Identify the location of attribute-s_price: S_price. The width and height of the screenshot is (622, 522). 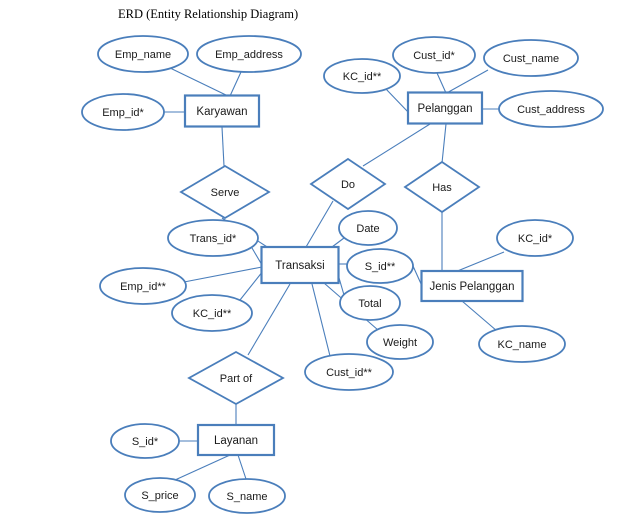
(160, 495).